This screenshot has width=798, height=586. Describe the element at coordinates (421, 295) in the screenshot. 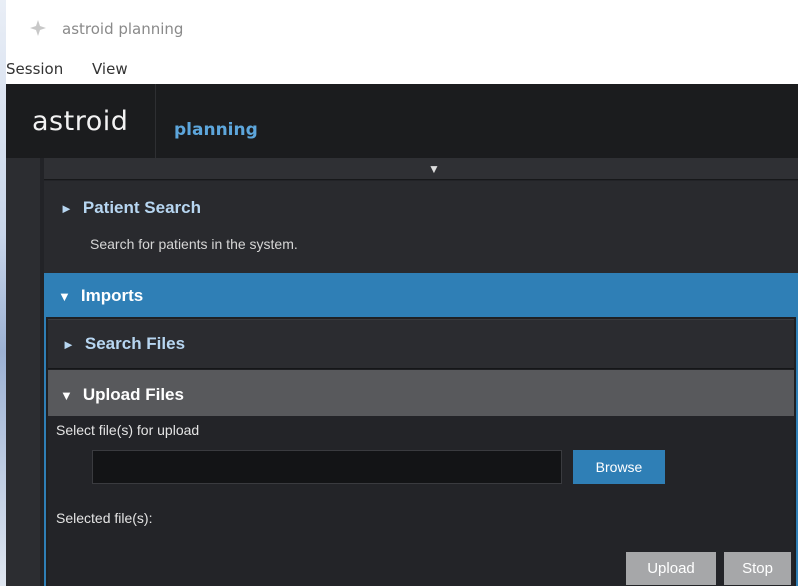

I see `imports-header: ▼ Imports` at that location.